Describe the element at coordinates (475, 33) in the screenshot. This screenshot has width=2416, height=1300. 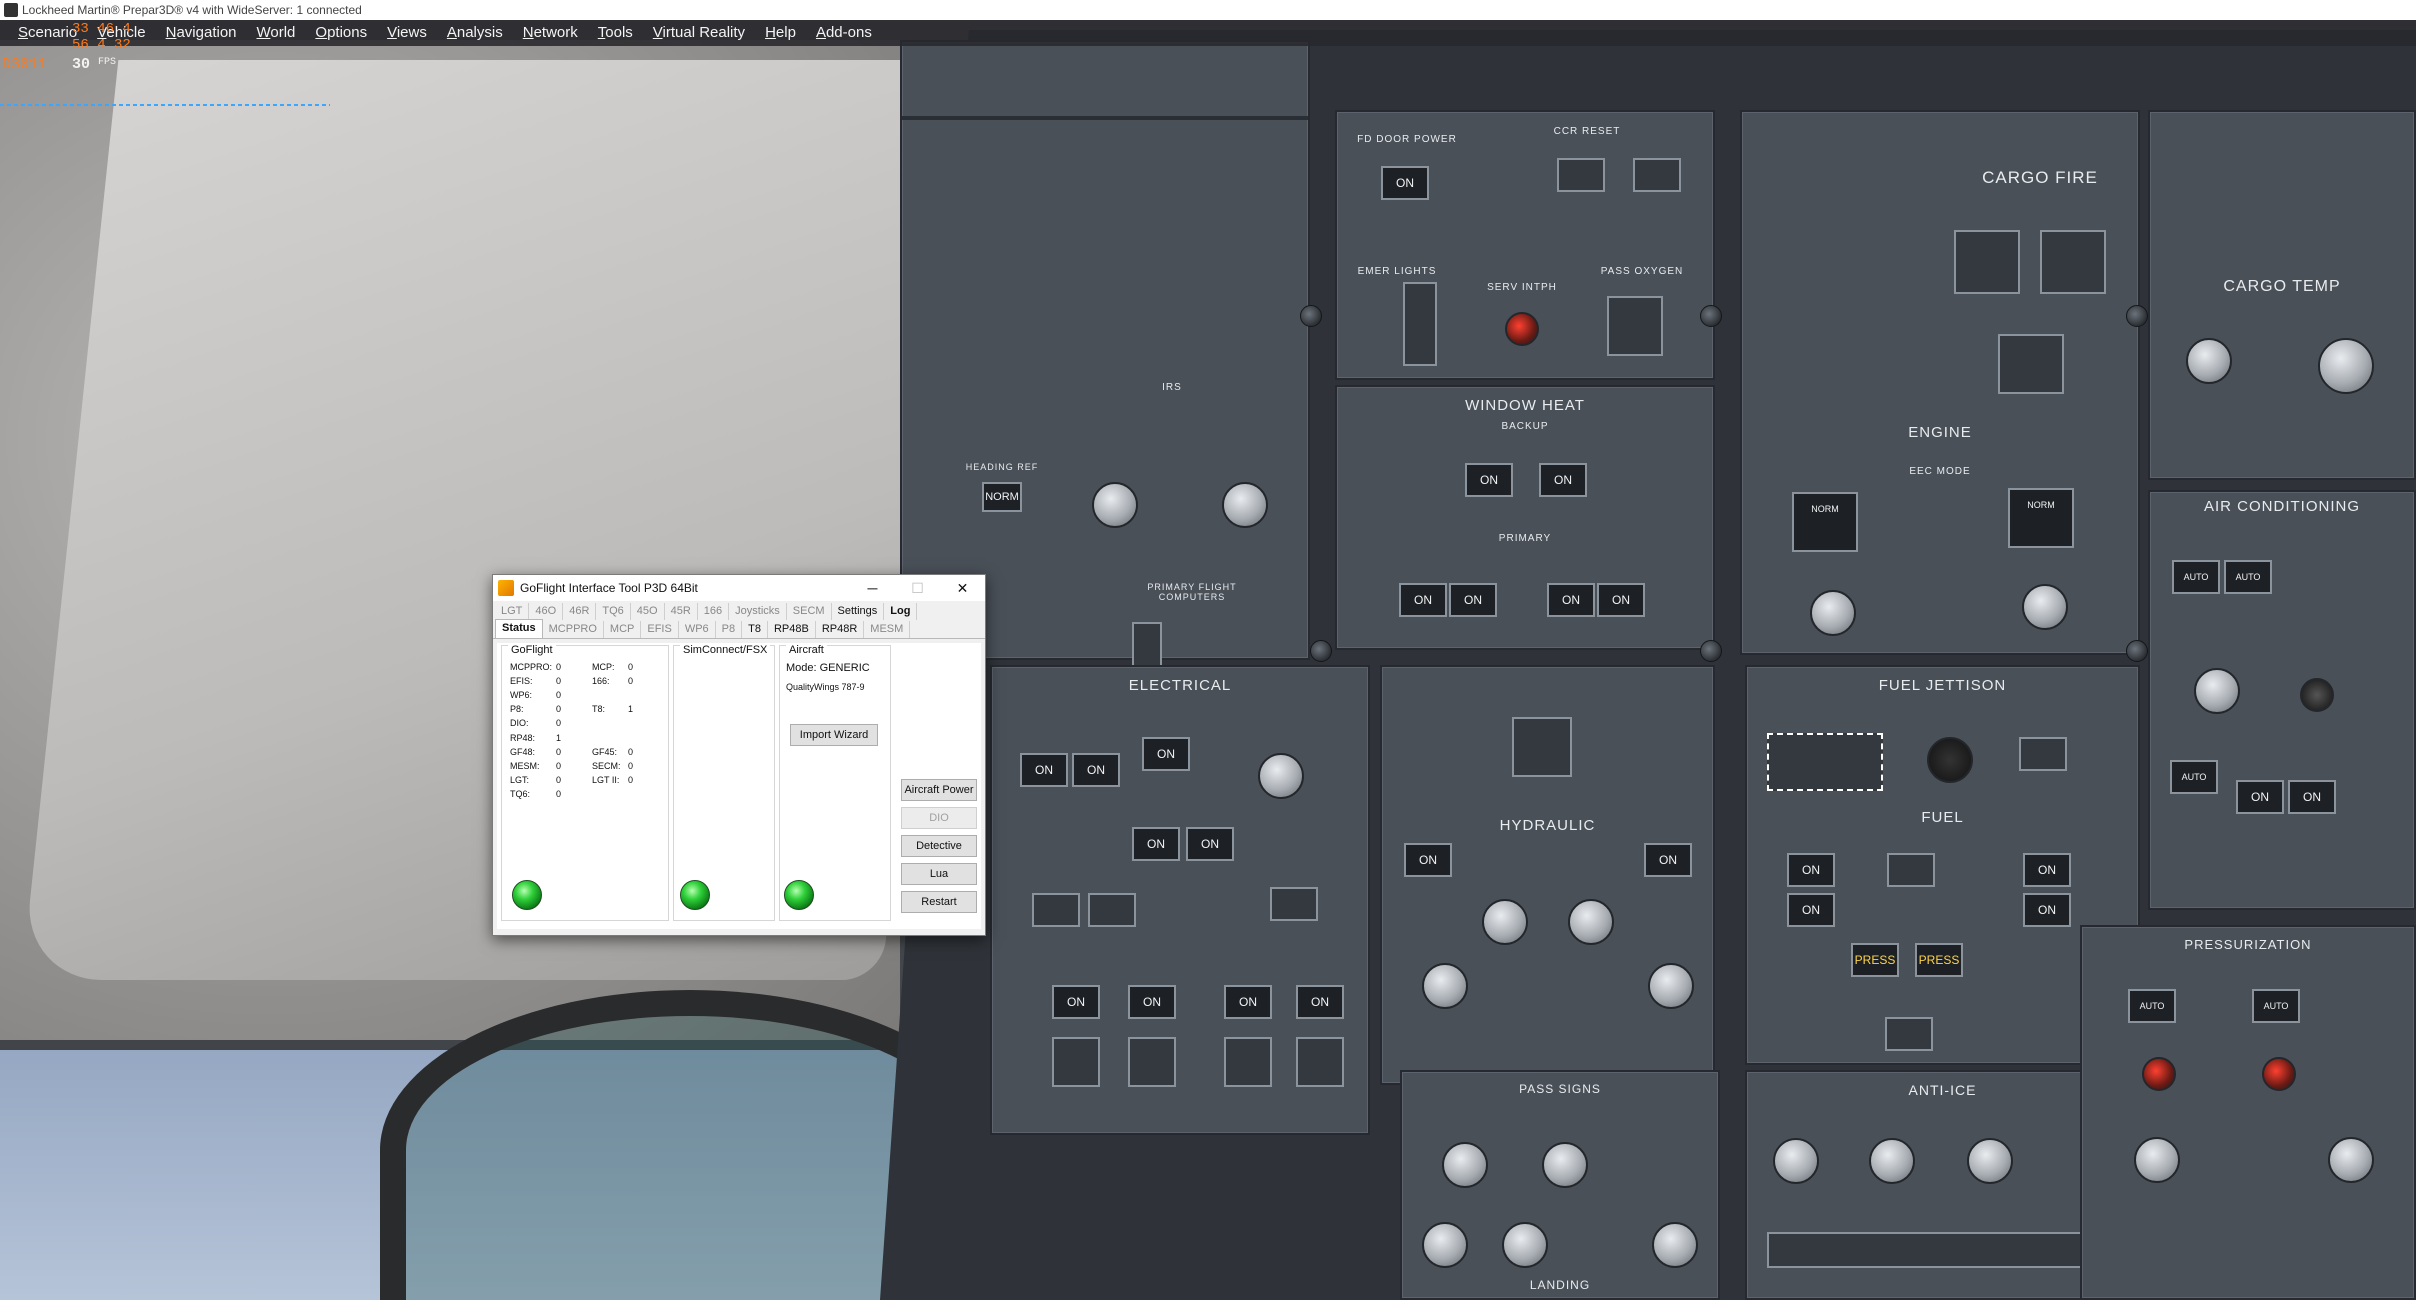
I see `menu-analysis: Analysis` at that location.